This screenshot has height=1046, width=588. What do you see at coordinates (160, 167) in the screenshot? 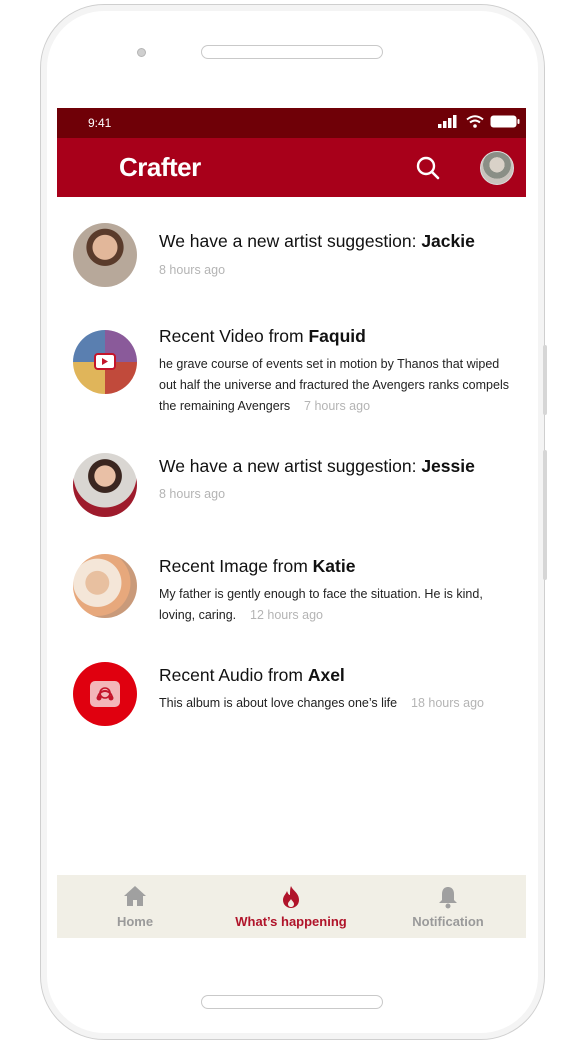
I see `app-logo: Crafter` at bounding box center [160, 167].